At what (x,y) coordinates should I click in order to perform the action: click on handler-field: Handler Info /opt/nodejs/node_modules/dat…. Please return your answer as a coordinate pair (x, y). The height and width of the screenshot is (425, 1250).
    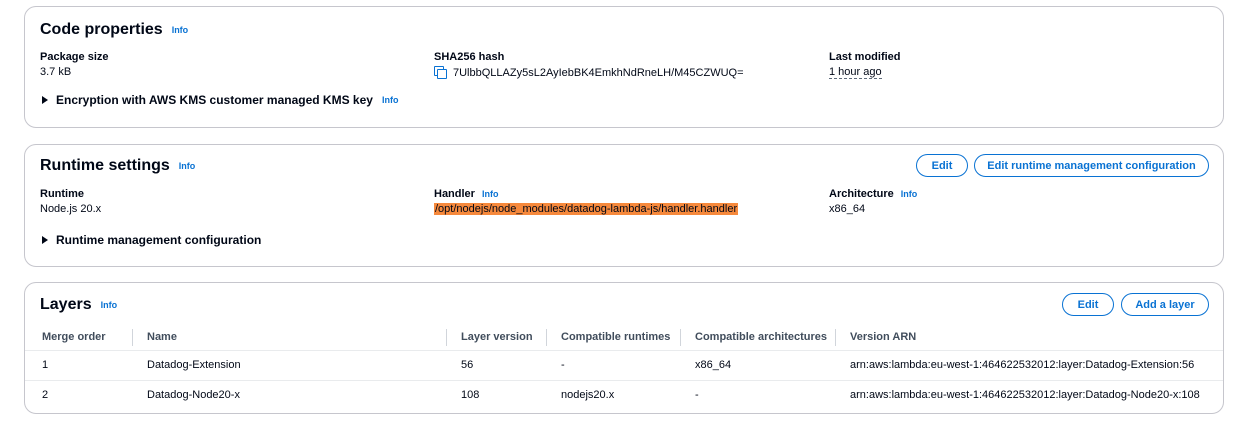
    Looking at the image, I should click on (586, 201).